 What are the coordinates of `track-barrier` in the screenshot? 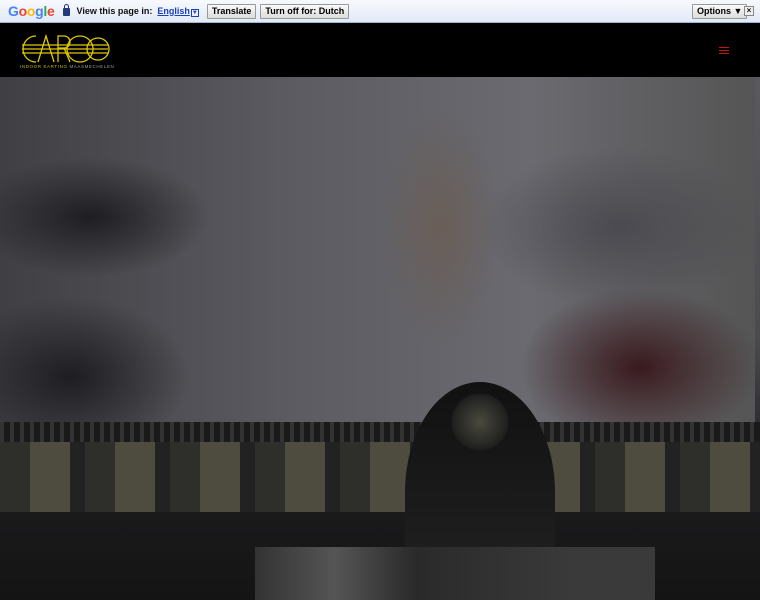 It's located at (380, 477).